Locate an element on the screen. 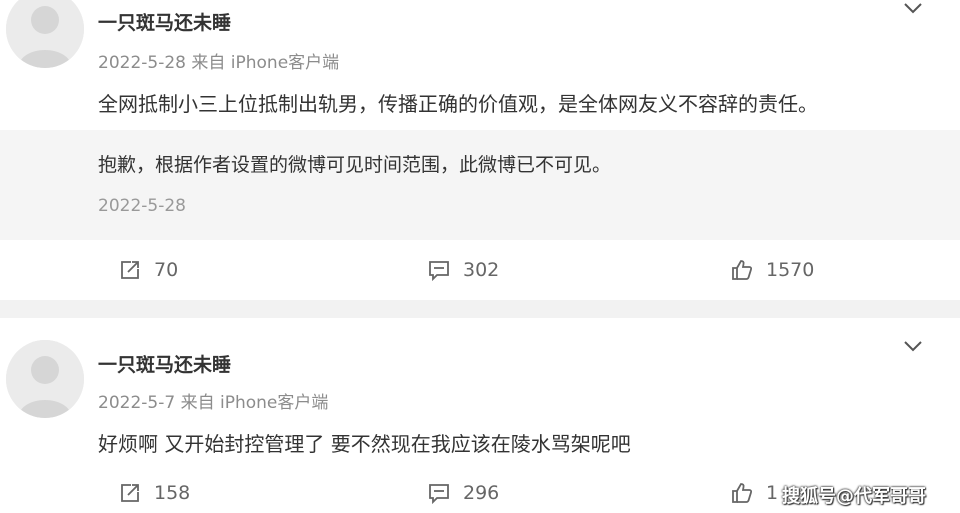  like-button: 1 is located at coordinates (754, 493).